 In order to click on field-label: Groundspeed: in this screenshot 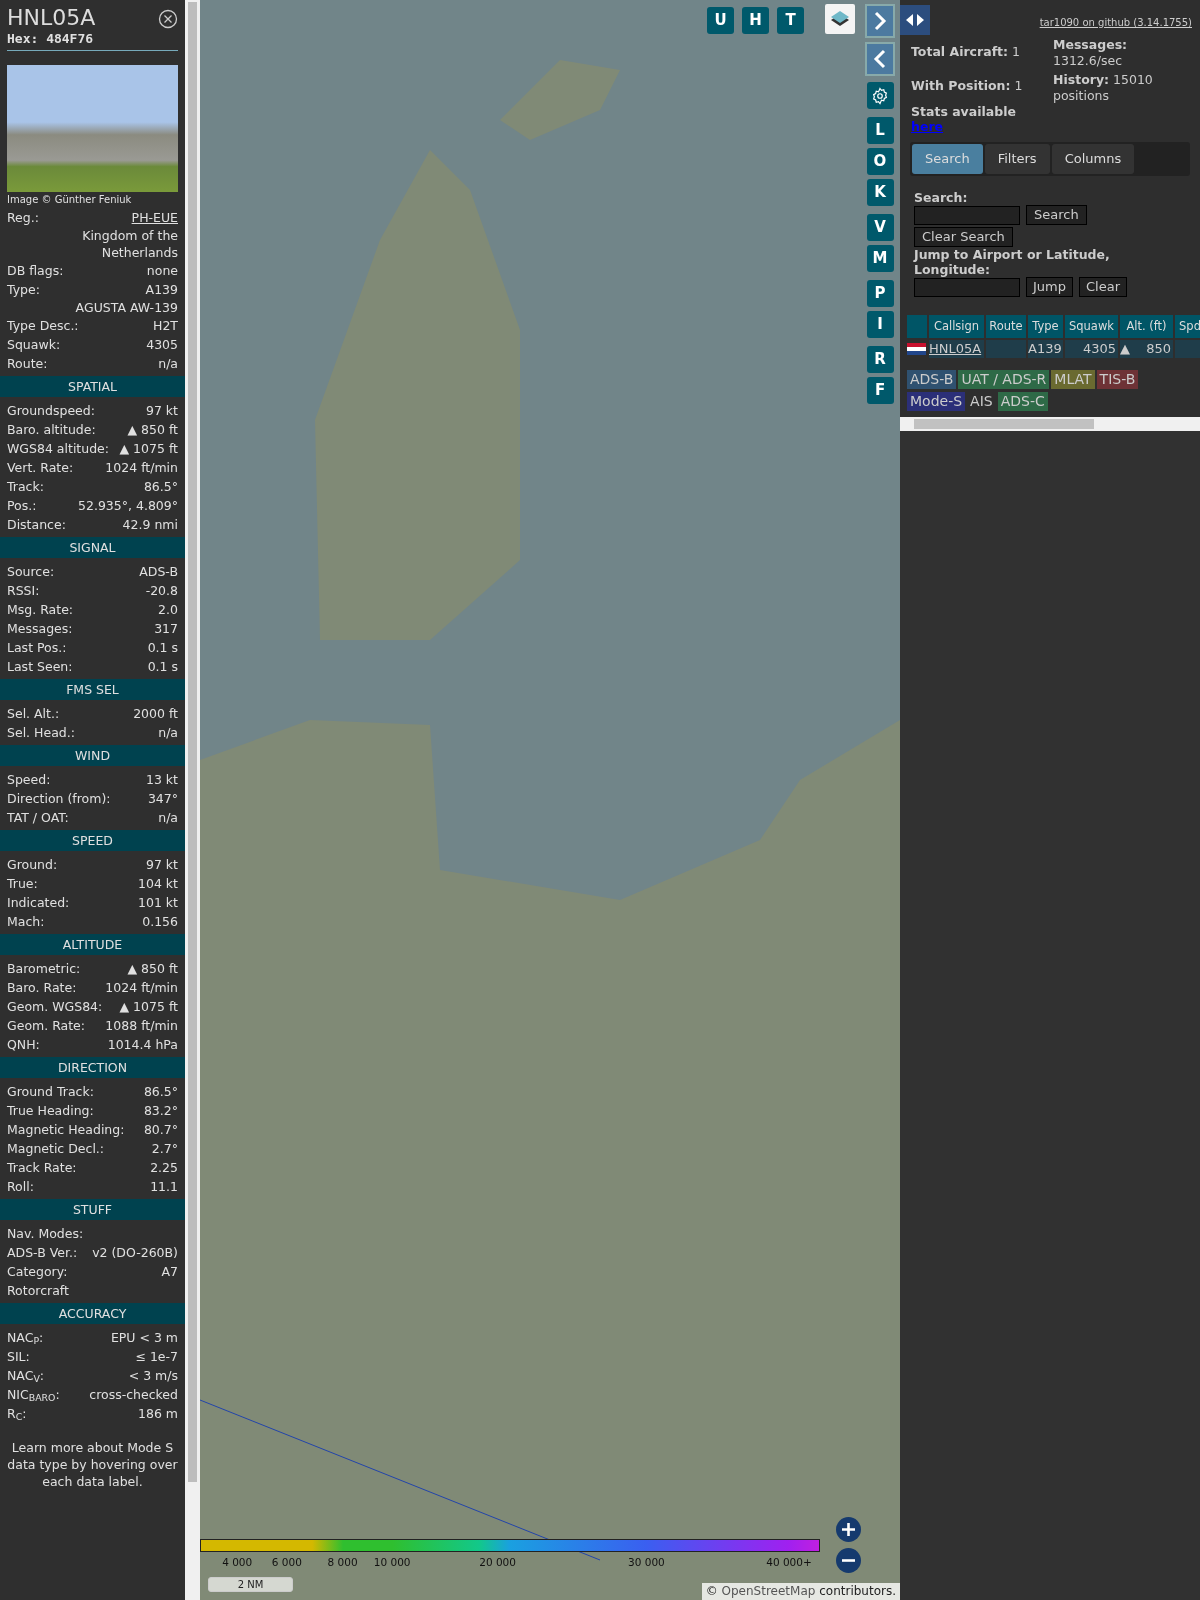, I will do `click(51, 411)`.